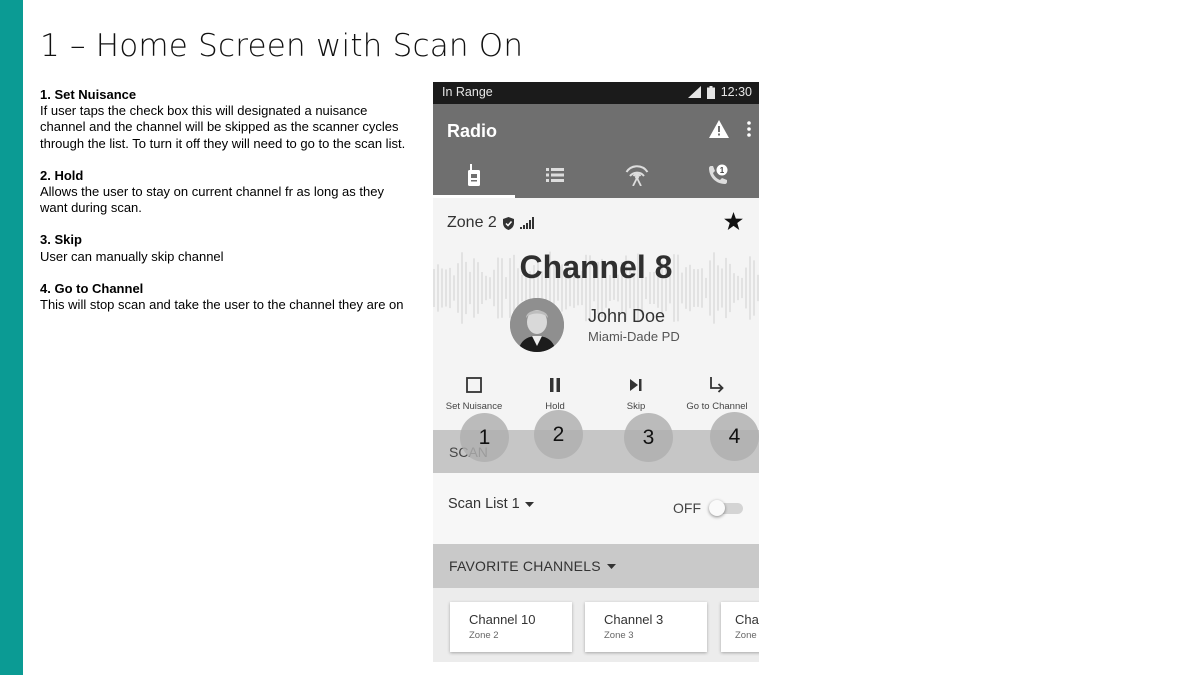 Image resolution: width=1200 pixels, height=675 pixels. I want to click on favorite-channel-card: Channel 10 Zone 2, so click(511, 627).